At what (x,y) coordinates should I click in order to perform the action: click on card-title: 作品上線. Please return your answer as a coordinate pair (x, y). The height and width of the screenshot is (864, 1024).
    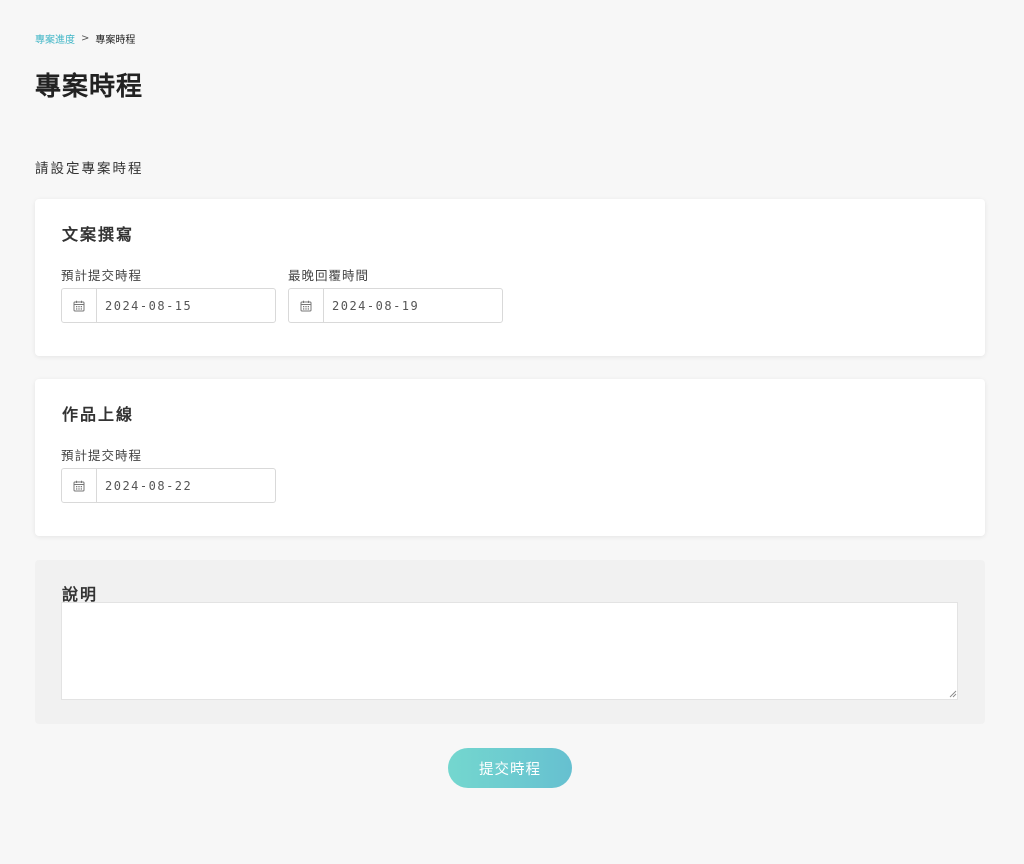
    Looking at the image, I should click on (98, 414).